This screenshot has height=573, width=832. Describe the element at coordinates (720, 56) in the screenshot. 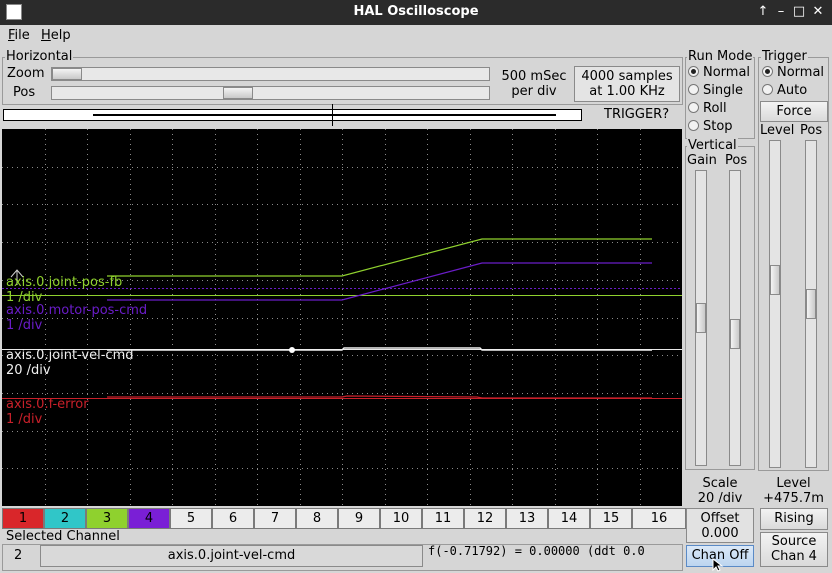

I see `run-mode-label: Run Mode` at that location.